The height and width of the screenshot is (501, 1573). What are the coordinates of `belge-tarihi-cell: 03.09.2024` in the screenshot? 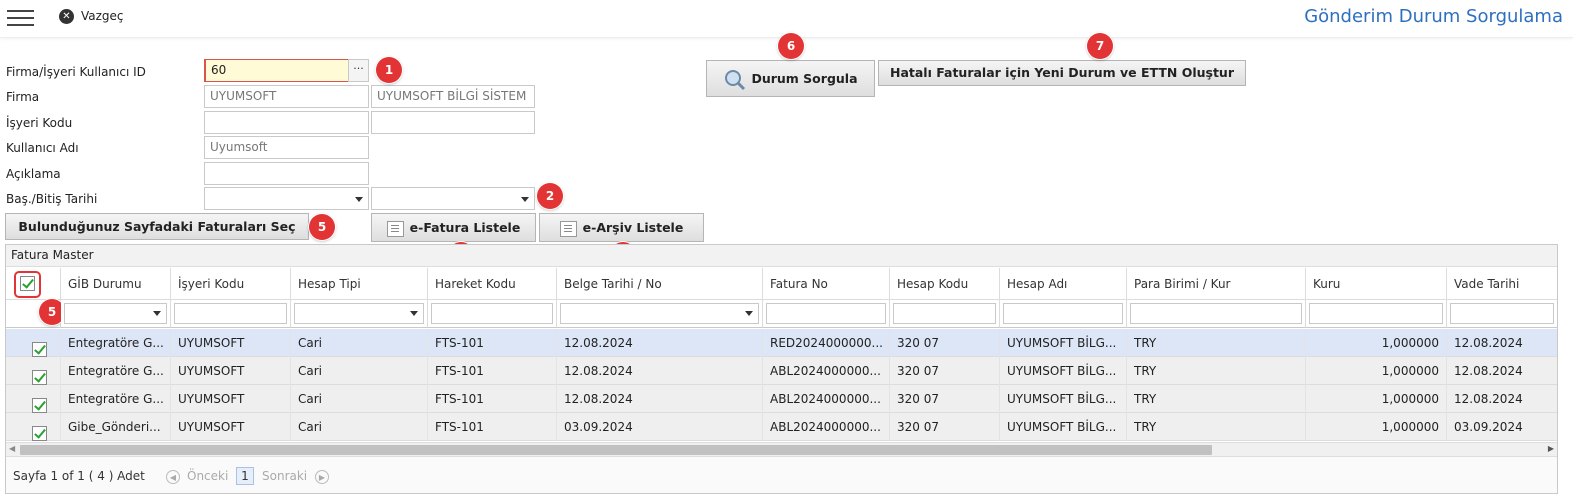 It's located at (660, 427).